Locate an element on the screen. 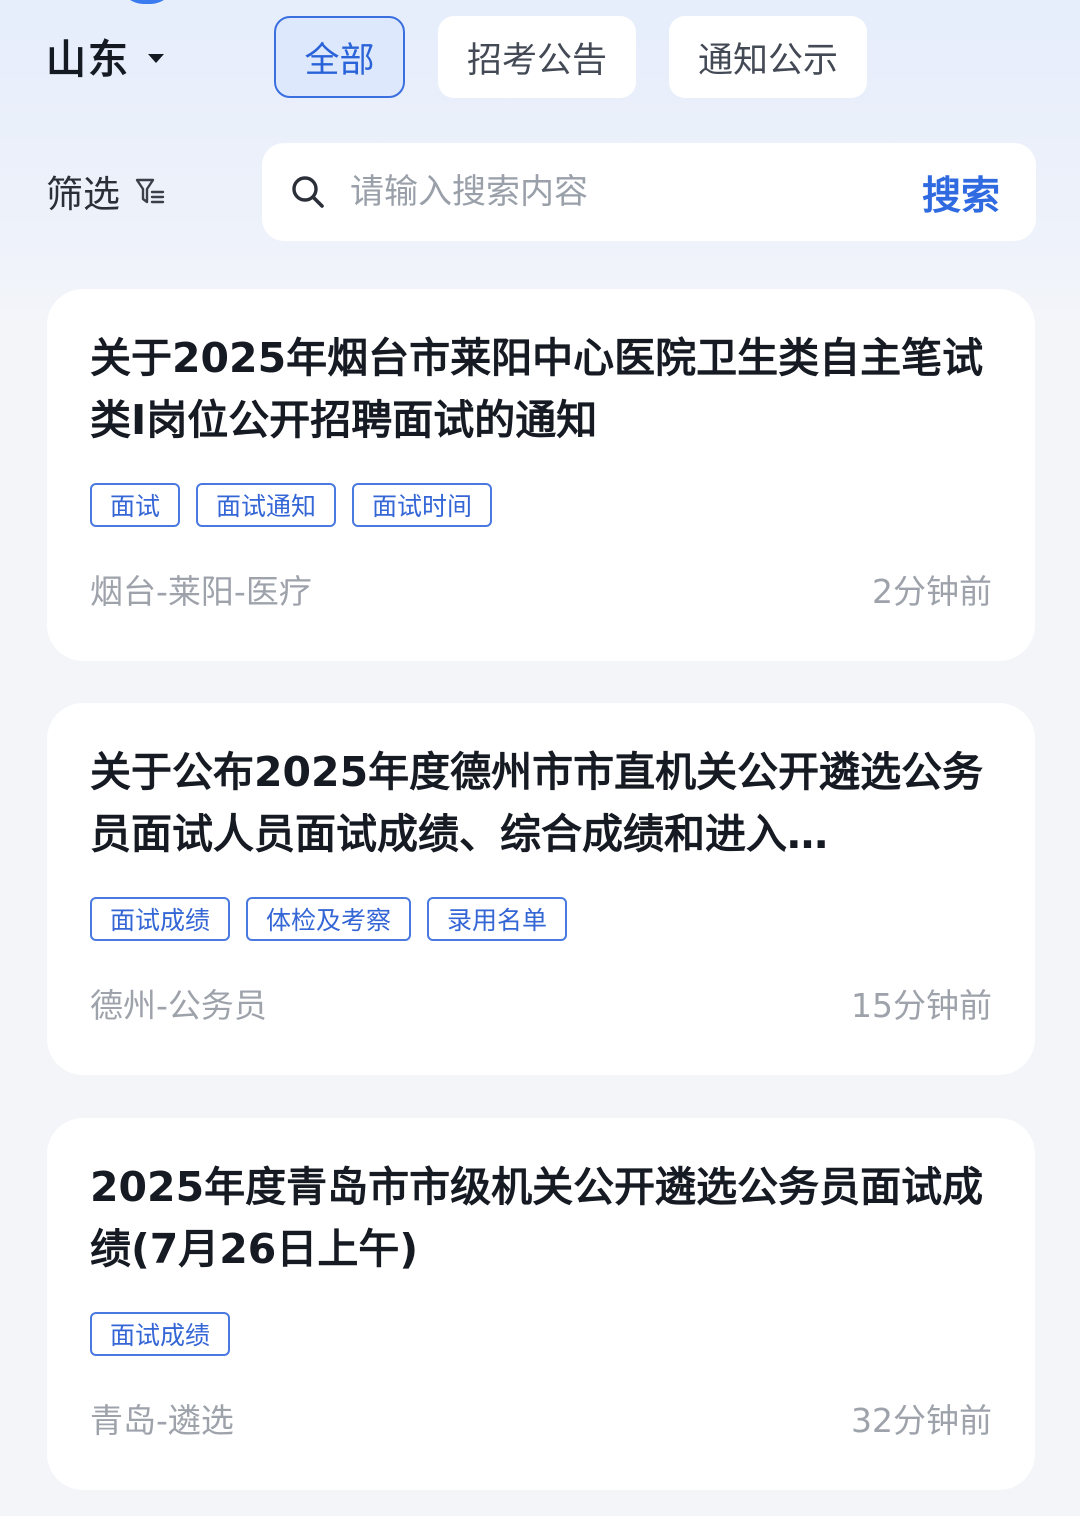 The image size is (1080, 1516). tab-all: 全部 is located at coordinates (339, 57).